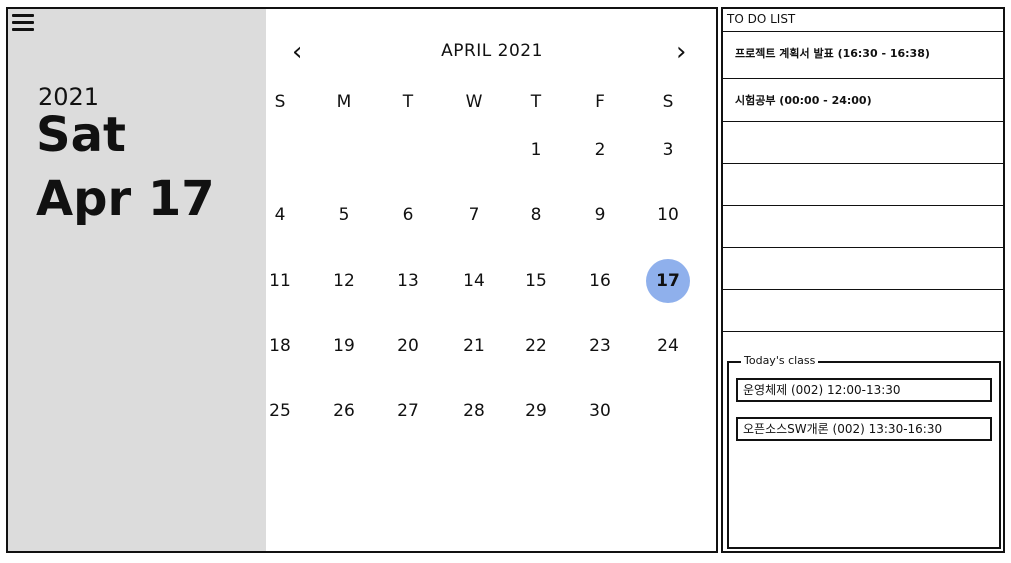 This screenshot has height=563, width=1011. I want to click on calendar-header: ‹ APRIL 2021 ›, so click(492, 52).